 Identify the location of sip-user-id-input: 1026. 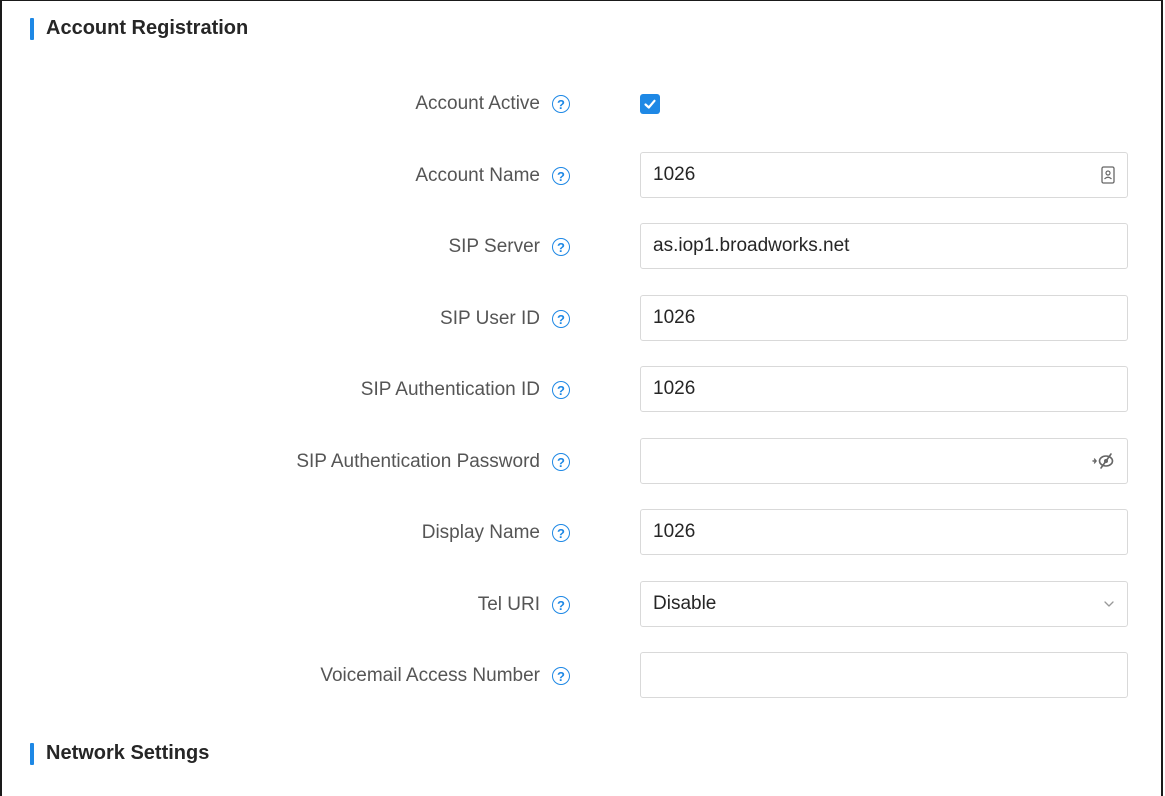
(884, 318).